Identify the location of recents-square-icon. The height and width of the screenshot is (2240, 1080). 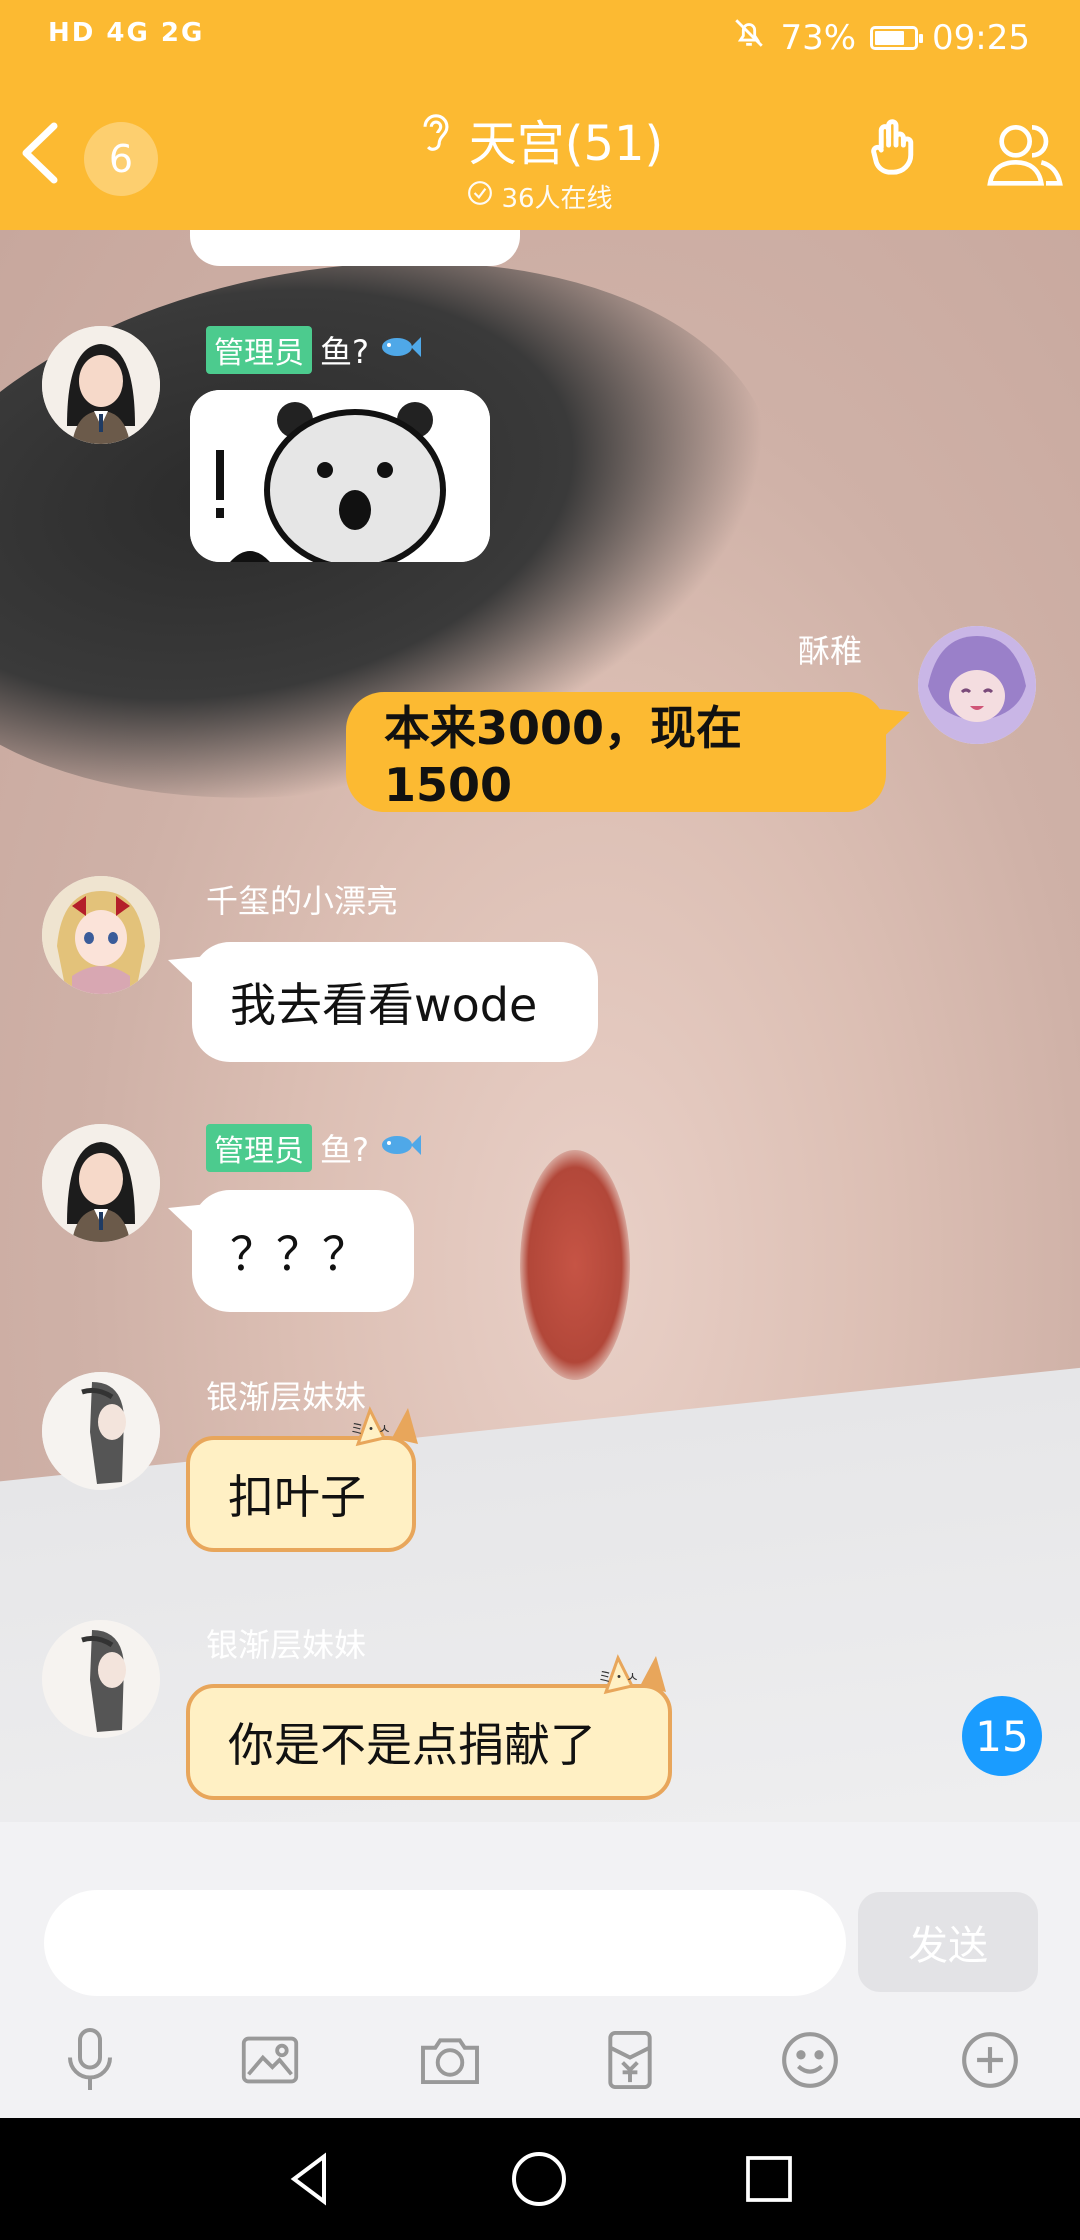
(769, 2179).